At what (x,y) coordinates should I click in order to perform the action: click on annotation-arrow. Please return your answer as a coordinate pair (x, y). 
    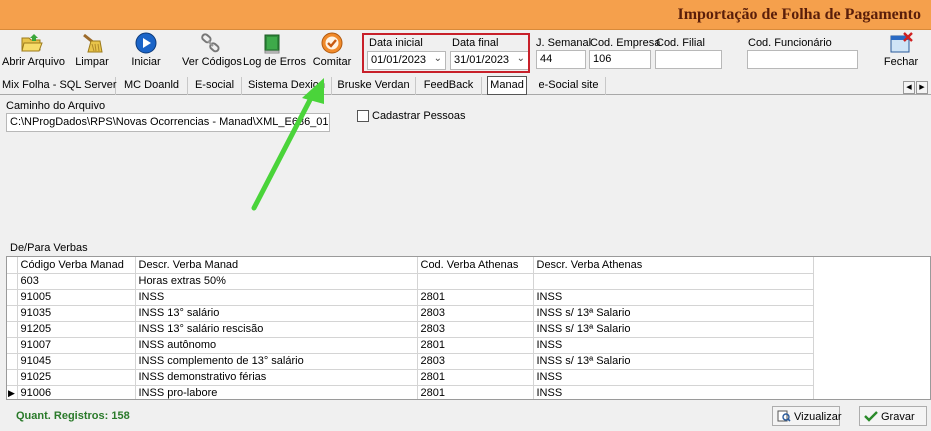
    Looking at the image, I should click on (287, 144).